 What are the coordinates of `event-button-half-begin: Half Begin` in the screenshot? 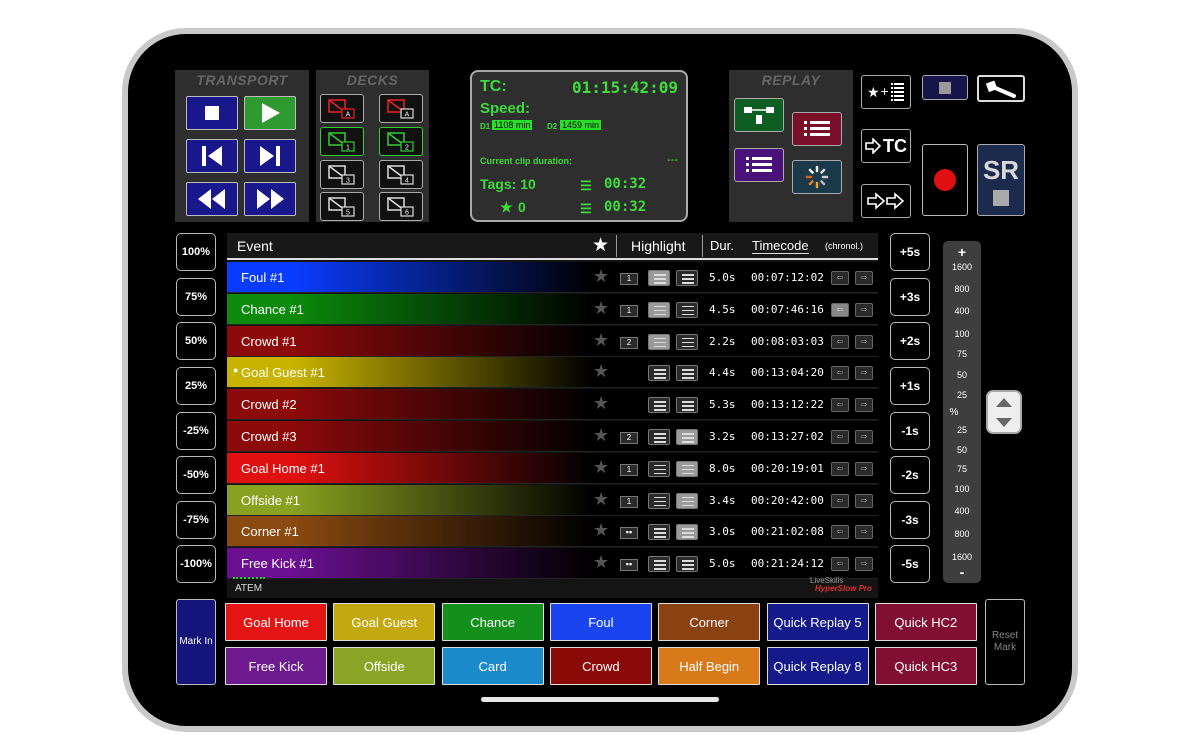 It's located at (709, 666).